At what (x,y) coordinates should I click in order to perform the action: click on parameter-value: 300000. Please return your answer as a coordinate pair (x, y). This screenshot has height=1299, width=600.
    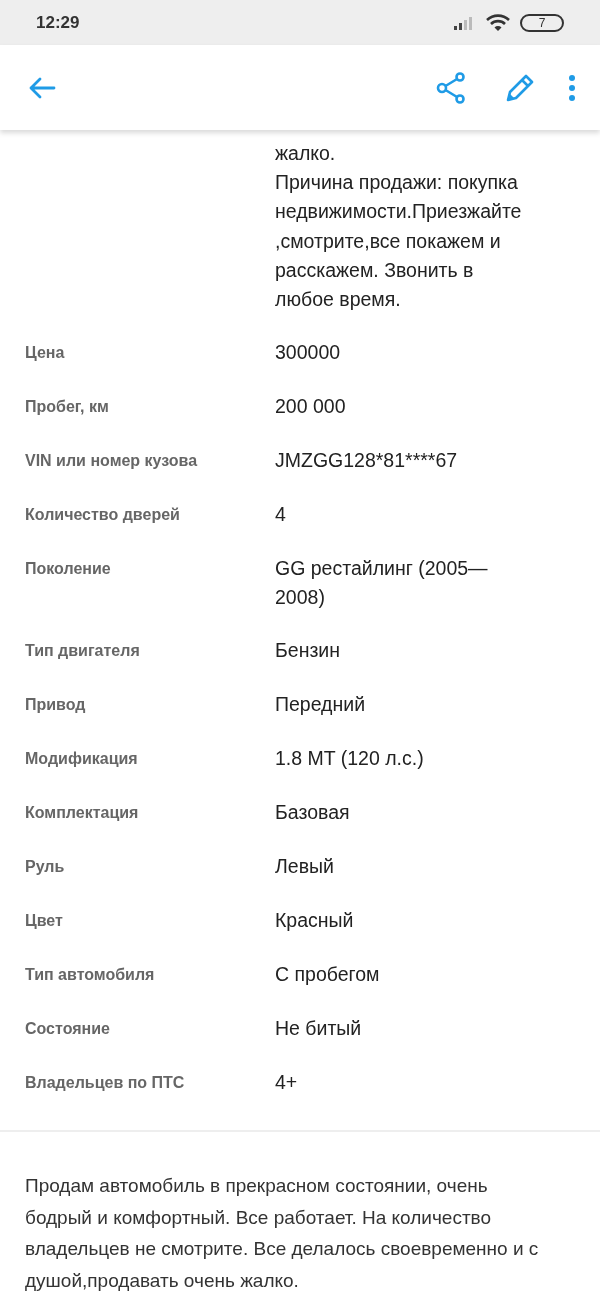
    Looking at the image, I should click on (308, 353).